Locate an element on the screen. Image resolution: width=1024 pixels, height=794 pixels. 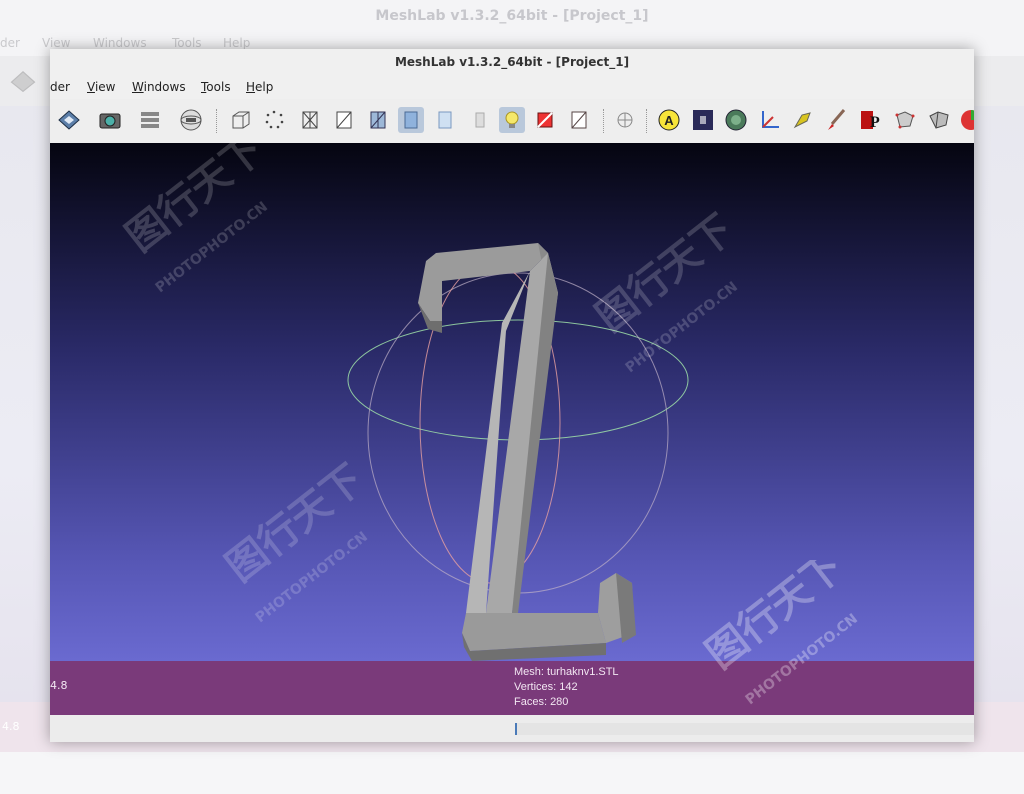
background-menu-item: Windows is located at coordinates (120, 43).